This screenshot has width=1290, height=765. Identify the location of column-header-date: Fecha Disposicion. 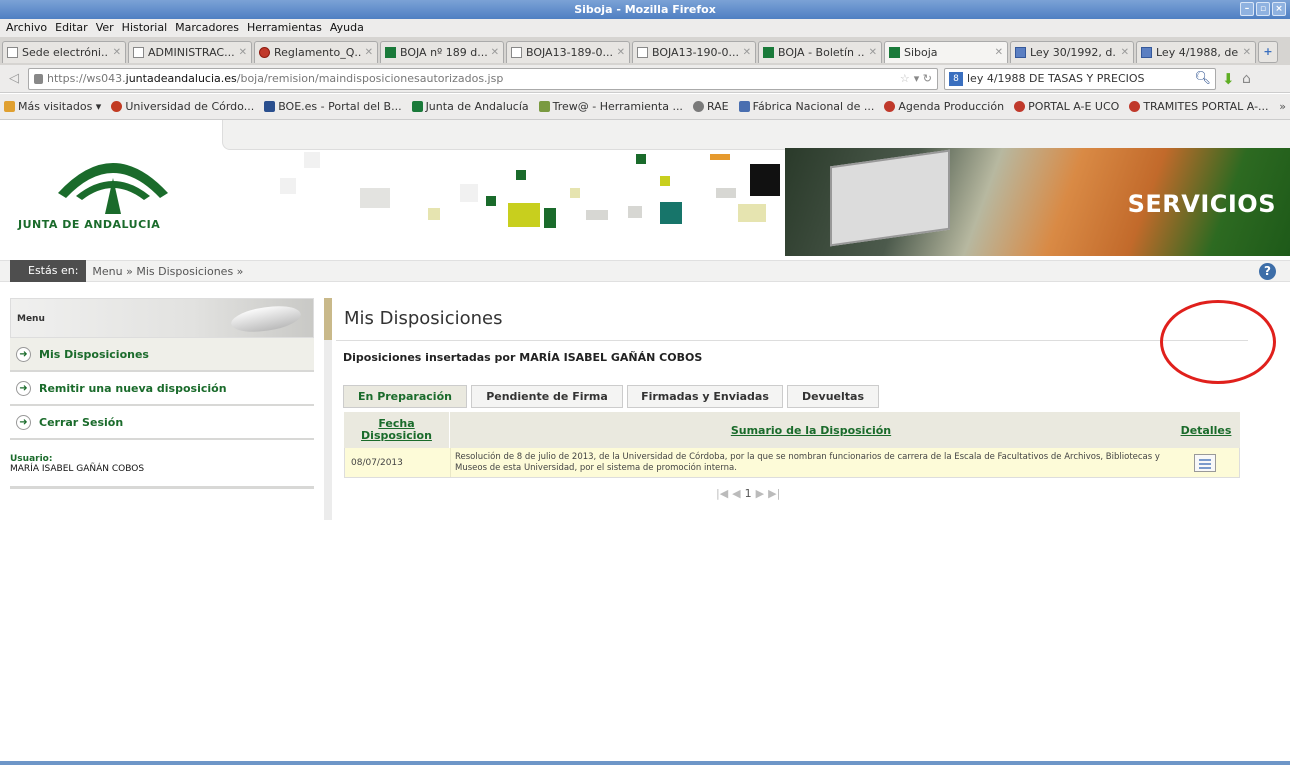
(397, 430).